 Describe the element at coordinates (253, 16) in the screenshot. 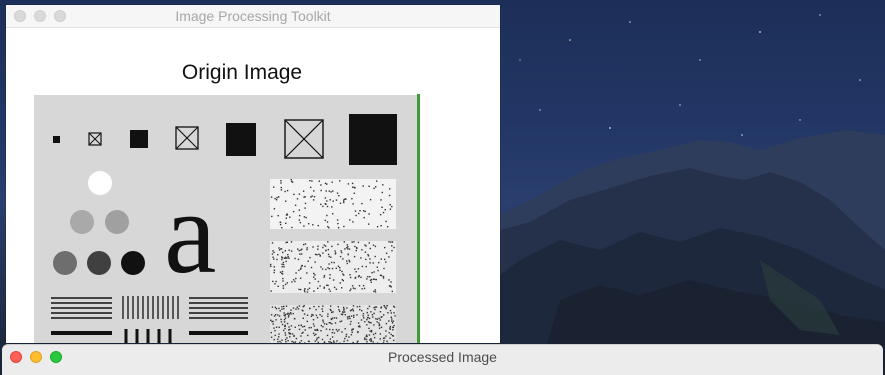

I see `origin-window-titlebar: Image Processing Toolkit` at that location.